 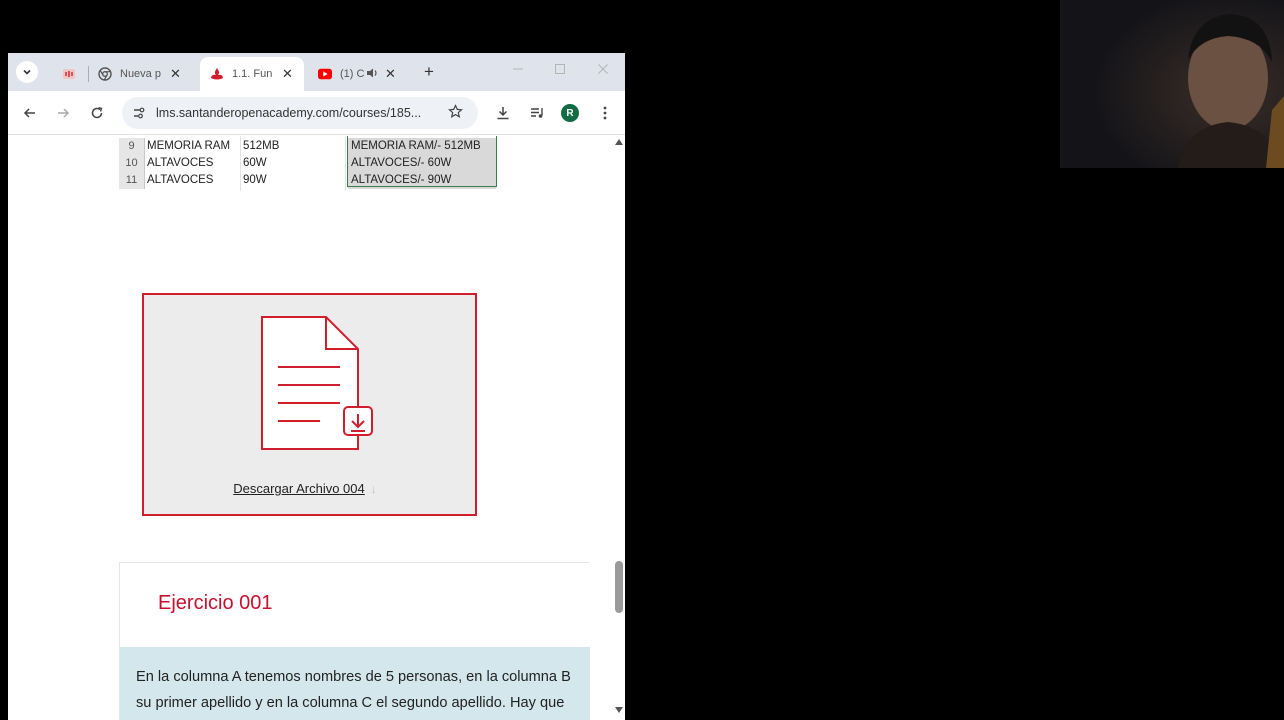 I want to click on minimize-icon, so click(x=518, y=70).